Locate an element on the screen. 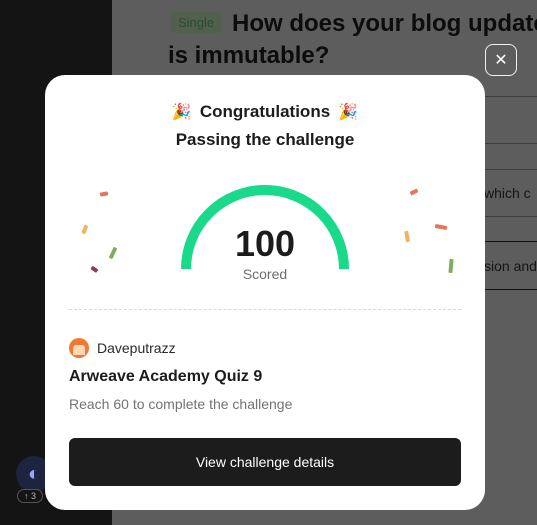  cta-label: View challenge details is located at coordinates (265, 462).